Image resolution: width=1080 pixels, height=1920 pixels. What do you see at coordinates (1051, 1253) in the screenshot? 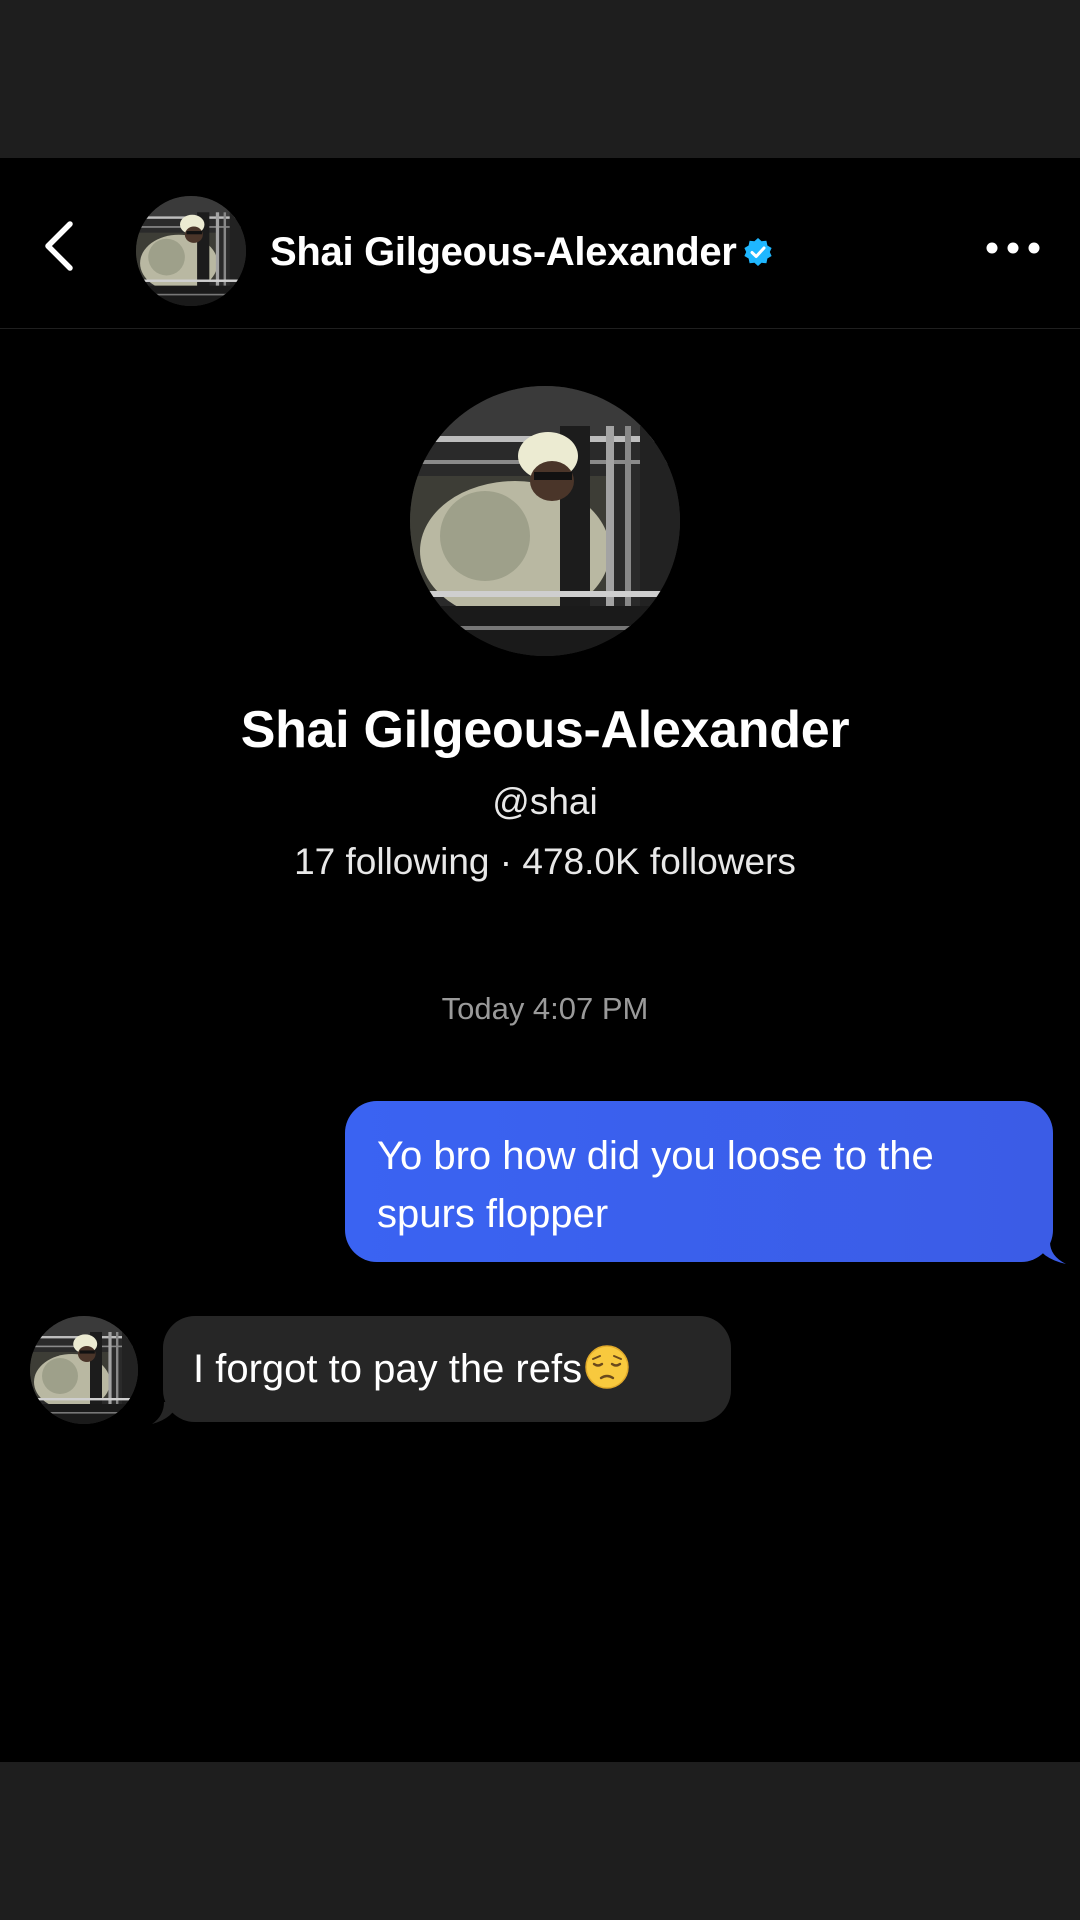
I see `sent-bubble-tail` at bounding box center [1051, 1253].